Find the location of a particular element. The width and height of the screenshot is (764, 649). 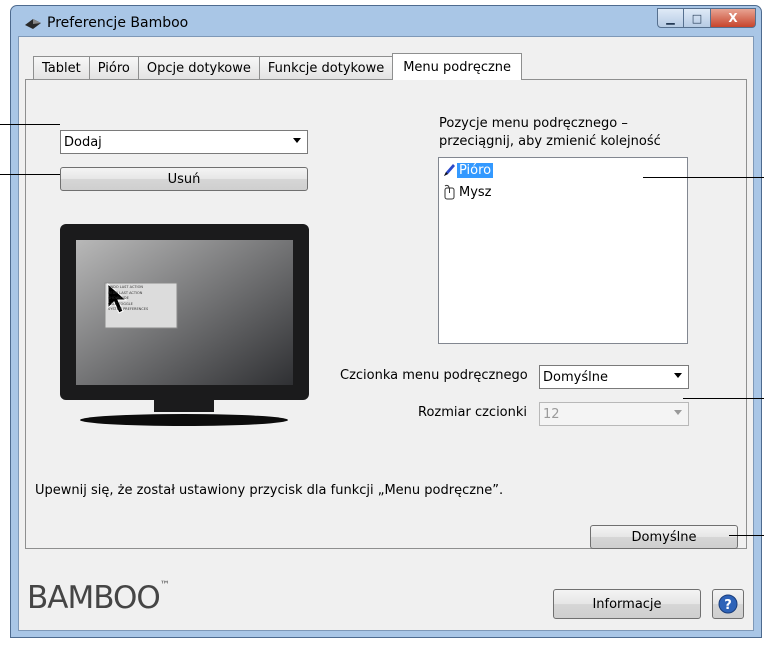

tab-touch-options: Opcje dotykowe is located at coordinates (198, 67).